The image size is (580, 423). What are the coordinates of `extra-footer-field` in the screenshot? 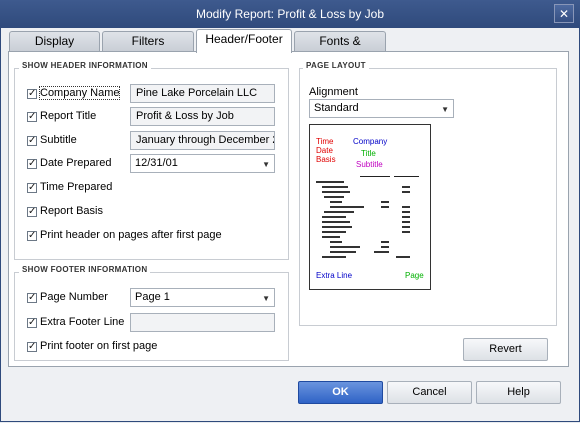 It's located at (202, 322).